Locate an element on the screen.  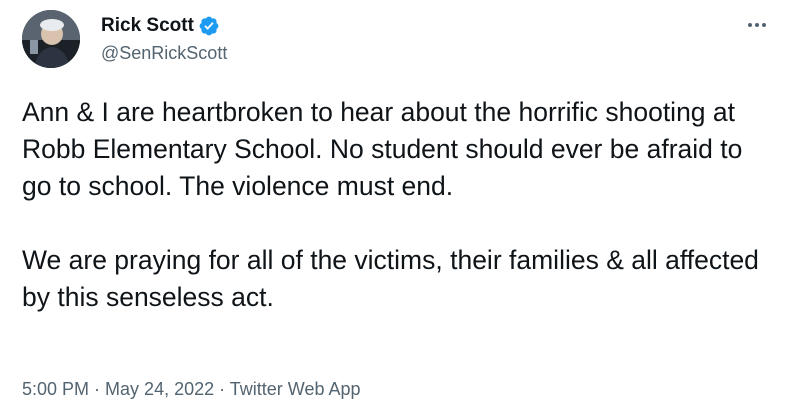
more-options-icon is located at coordinates (757, 25).